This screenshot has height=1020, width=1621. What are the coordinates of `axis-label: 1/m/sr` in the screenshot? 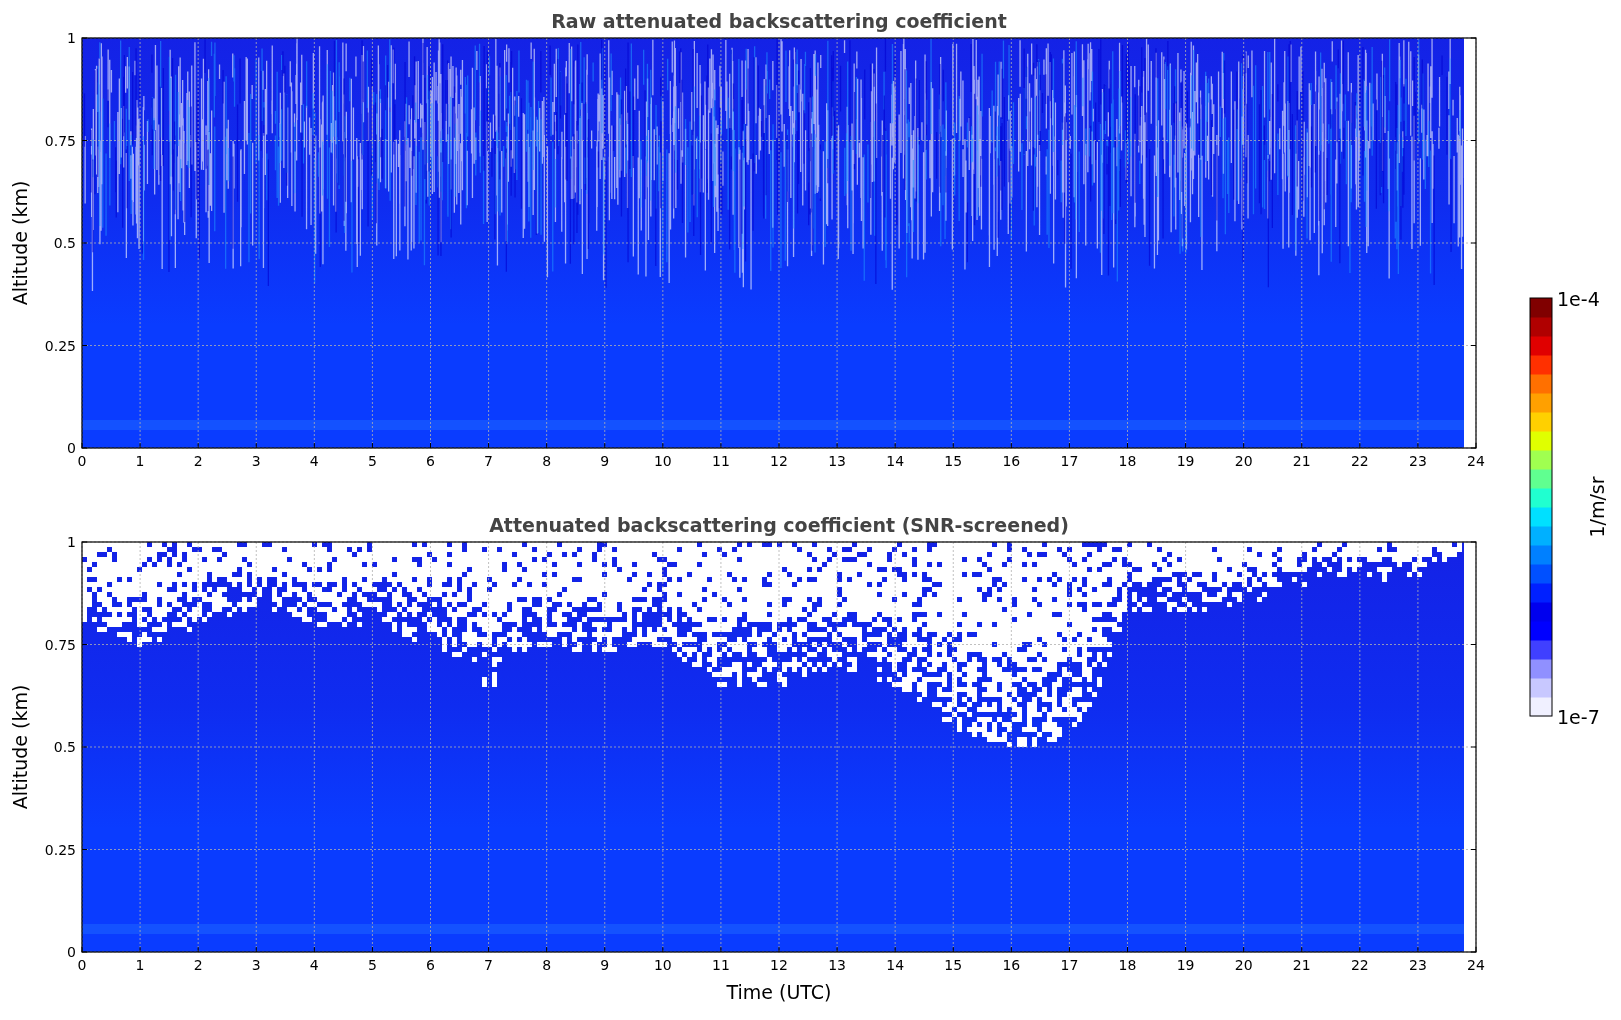 It's located at (1597, 507).